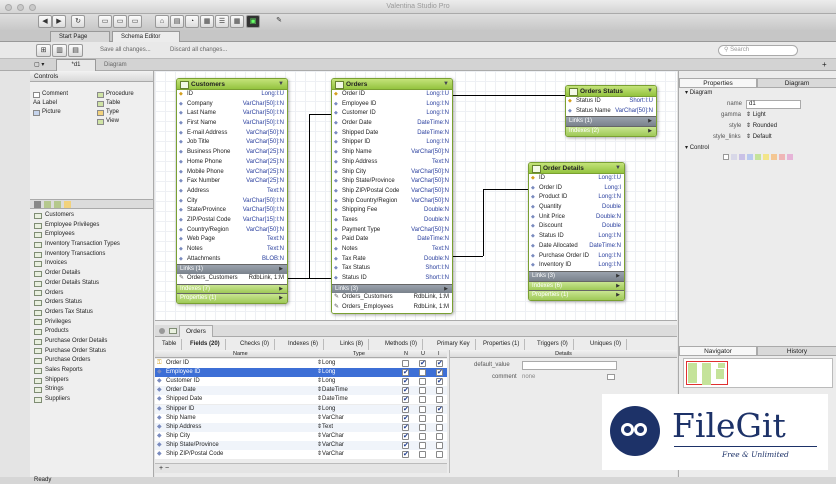 This screenshot has width=836, height=484. What do you see at coordinates (47, 112) in the screenshot?
I see `control-picture: Picture` at bounding box center [47, 112].